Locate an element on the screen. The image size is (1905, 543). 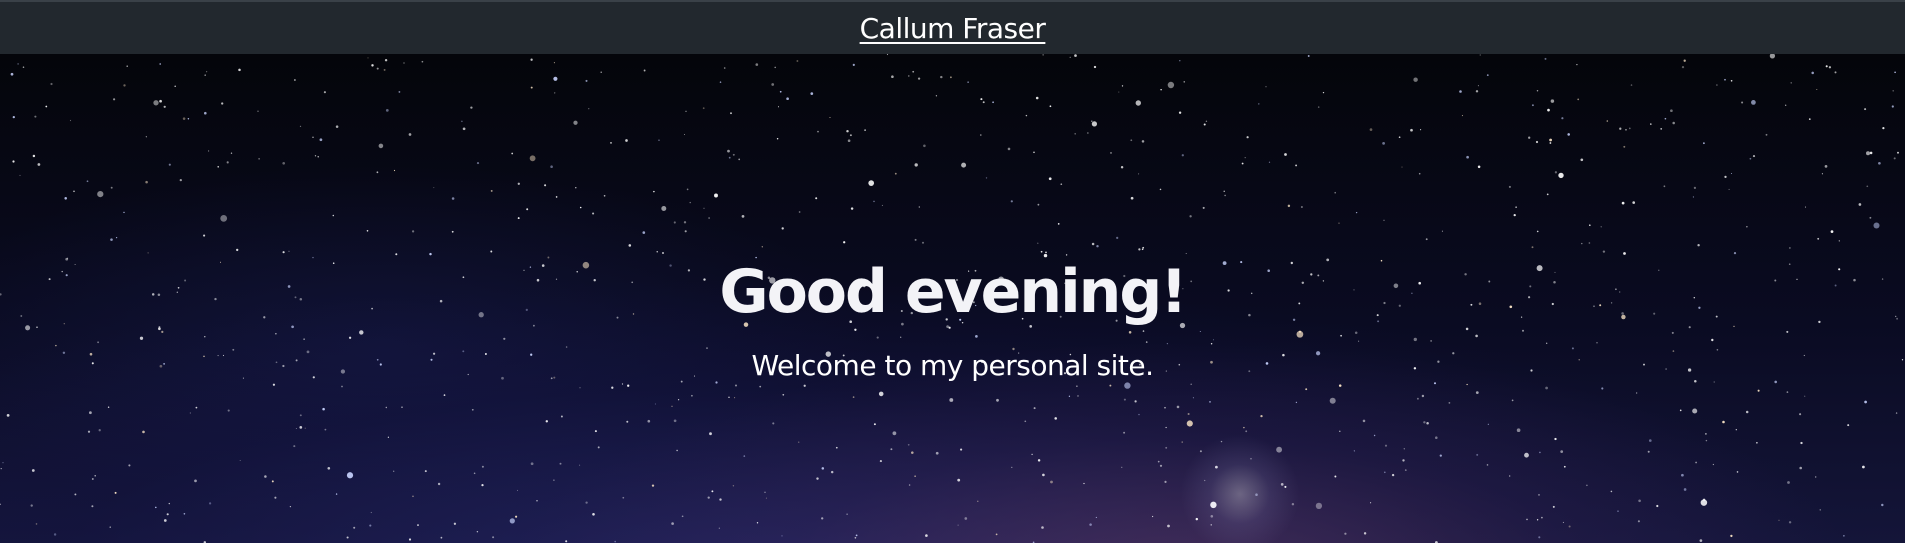
site-name-link: Callum Fraser is located at coordinates (953, 28).